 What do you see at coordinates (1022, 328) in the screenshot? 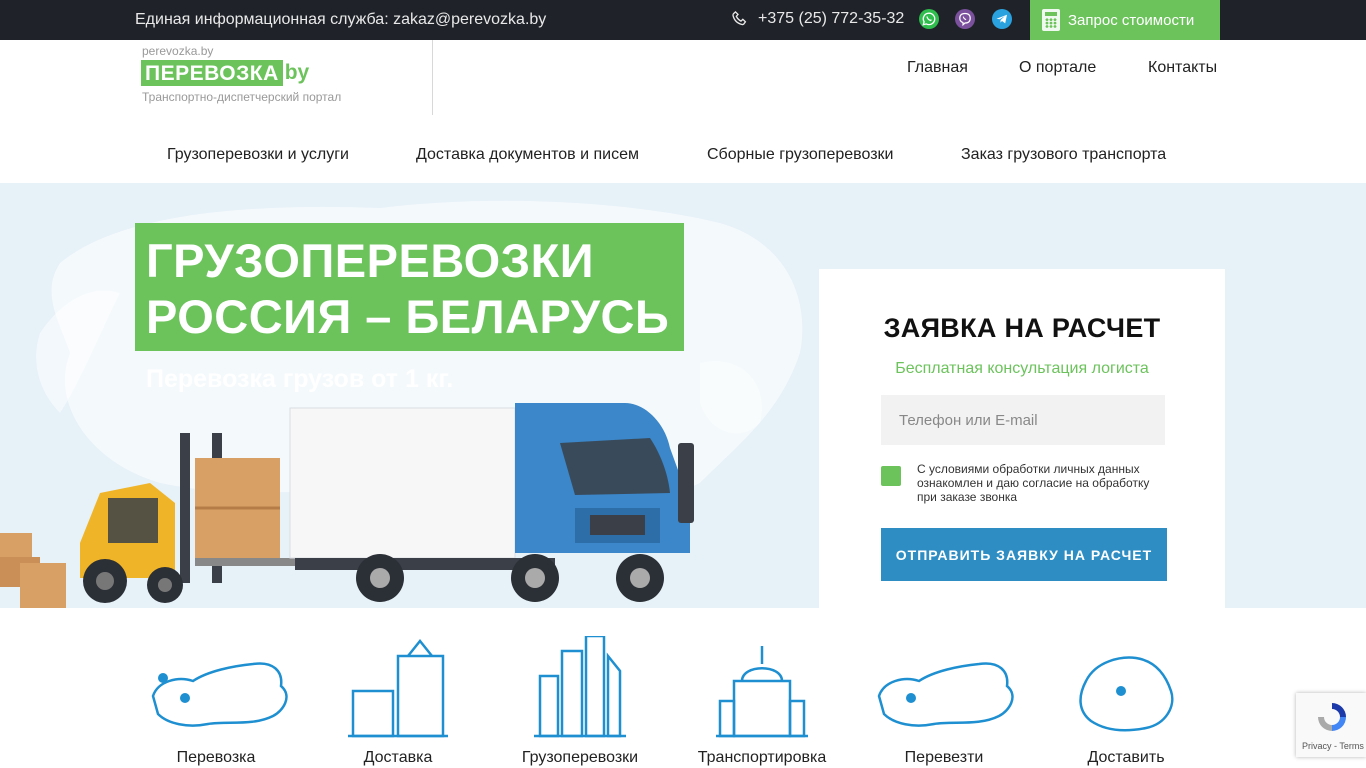
I see `form-title: ЗАЯВКА НА РАСЧЕТ` at bounding box center [1022, 328].